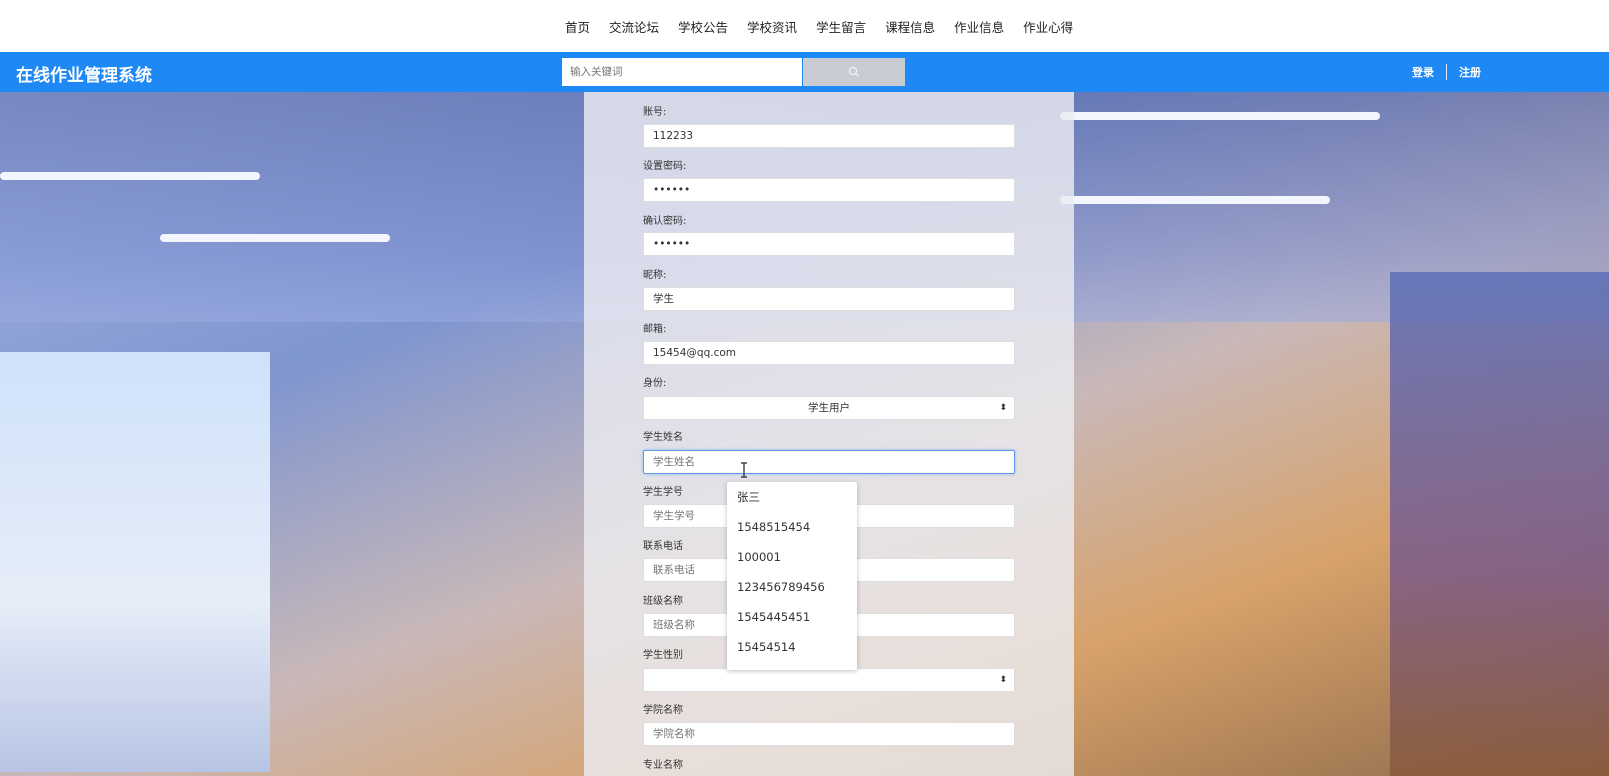 Image resolution: width=1609 pixels, height=776 pixels. I want to click on nickname-label: 昵称:, so click(655, 275).